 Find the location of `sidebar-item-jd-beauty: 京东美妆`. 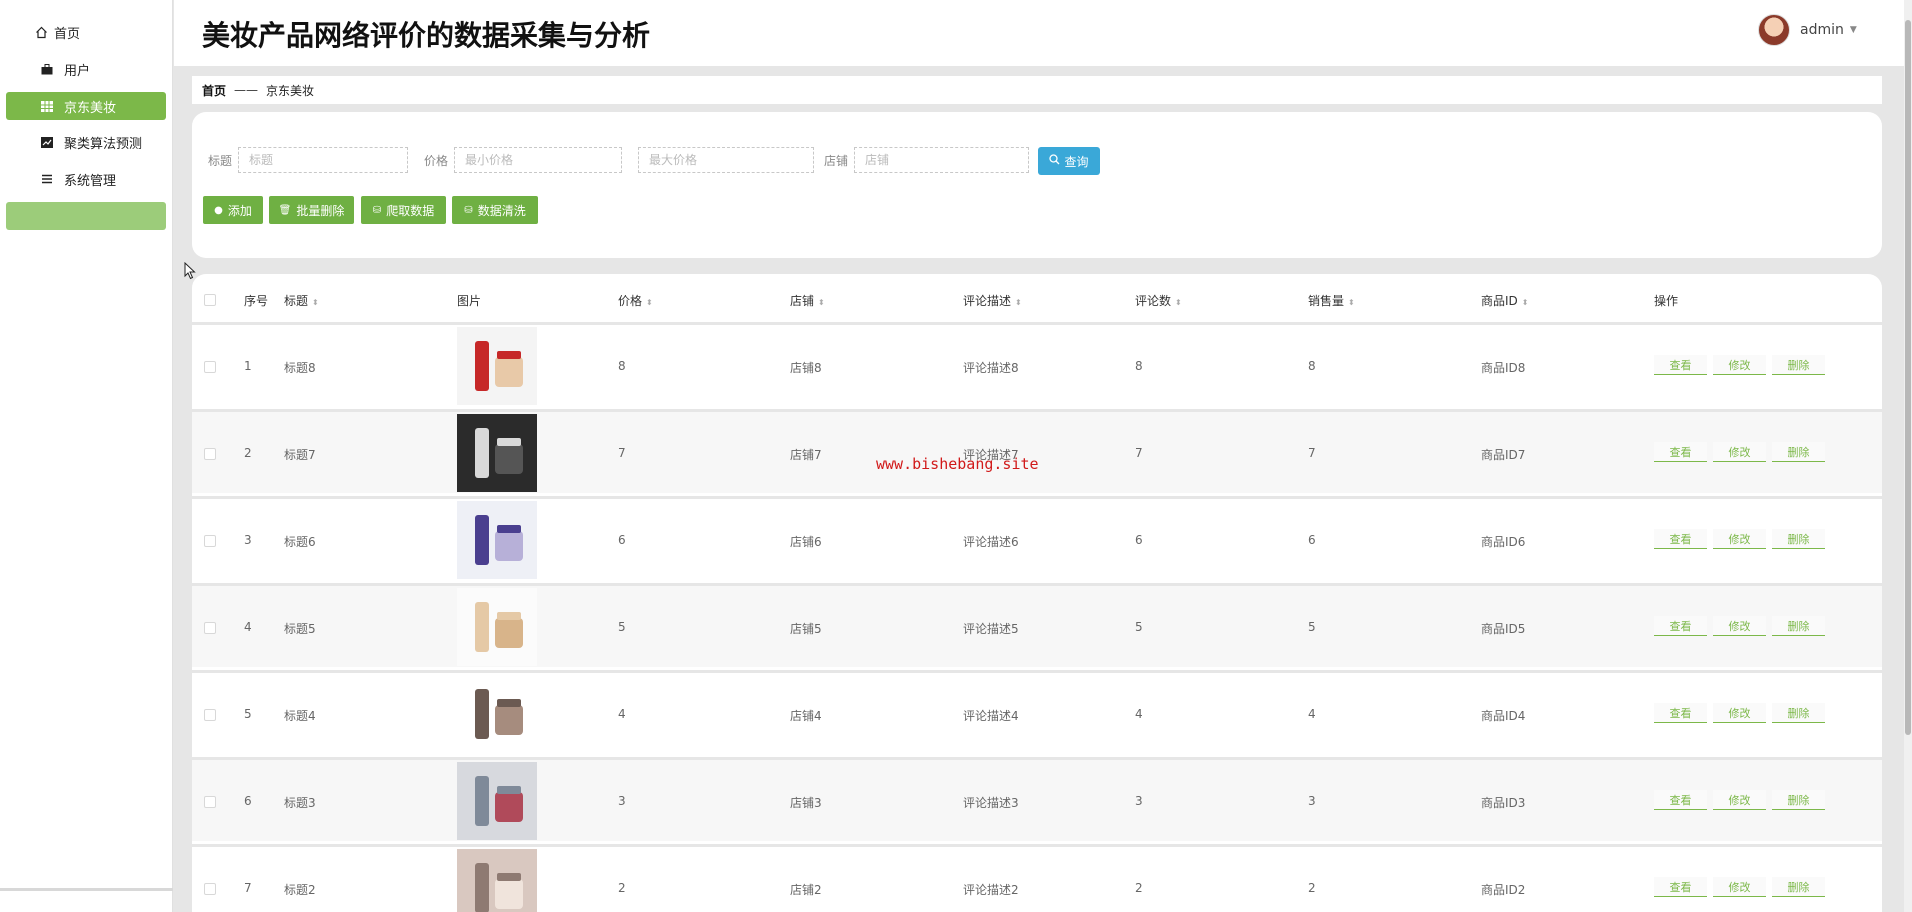

sidebar-item-jd-beauty: 京东美妆 is located at coordinates (86, 106).